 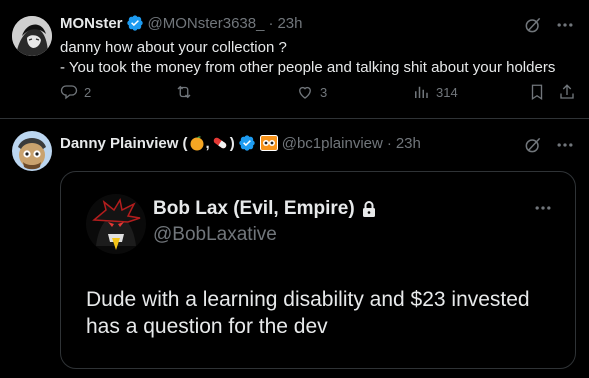 What do you see at coordinates (124, 143) in the screenshot?
I see `display-name: Danny Plainview (` at bounding box center [124, 143].